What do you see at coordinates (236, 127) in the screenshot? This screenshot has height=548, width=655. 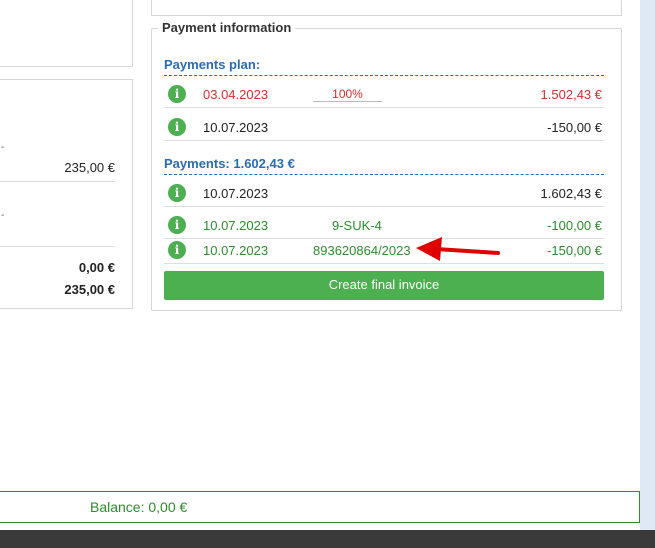 I see `plan-row-date: 10.07.2023` at bounding box center [236, 127].